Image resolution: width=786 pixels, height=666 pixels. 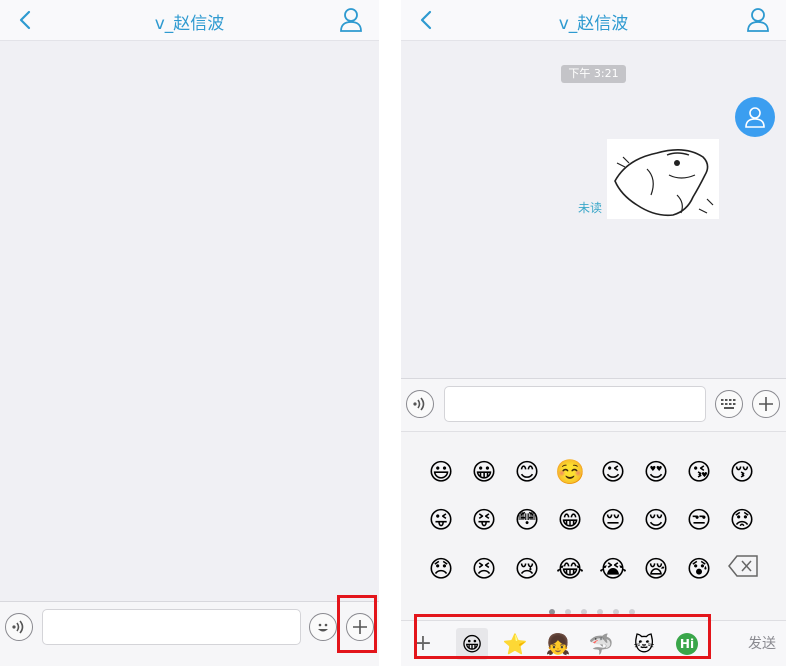 What do you see at coordinates (656, 520) in the screenshot?
I see `emoji-item: 😌` at bounding box center [656, 520].